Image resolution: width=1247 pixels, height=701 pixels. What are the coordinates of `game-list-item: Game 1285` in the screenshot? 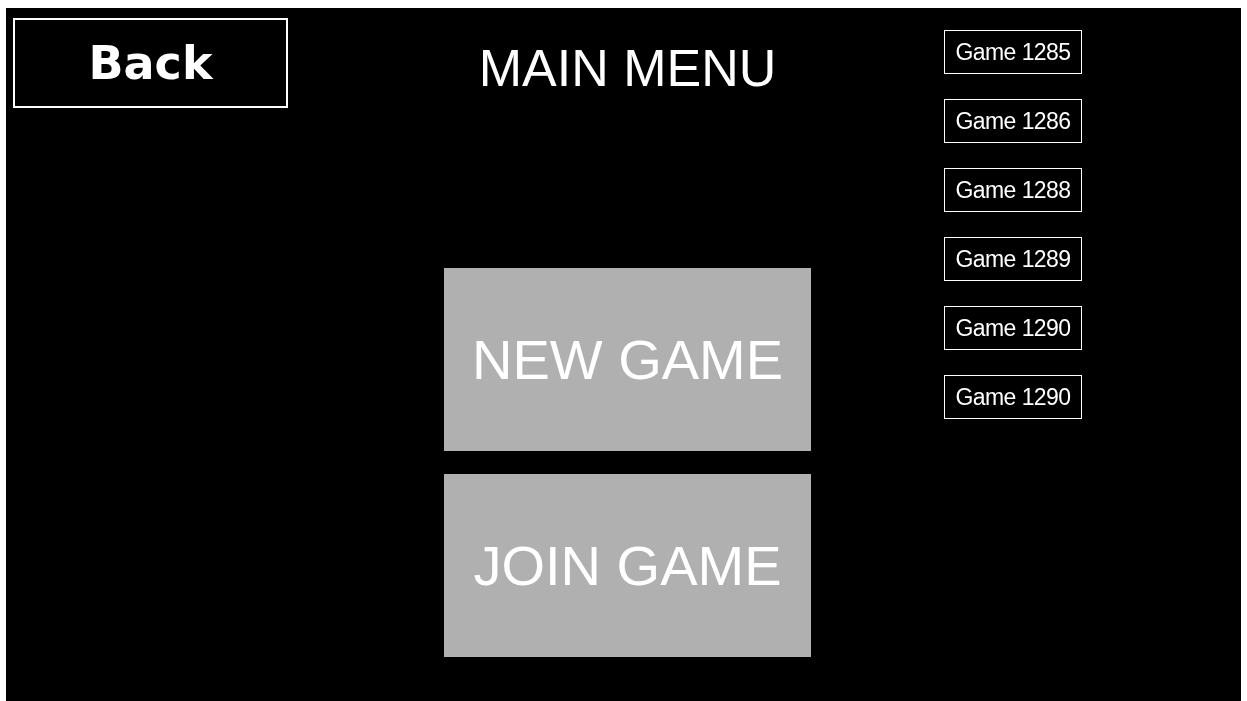 It's located at (1013, 52).